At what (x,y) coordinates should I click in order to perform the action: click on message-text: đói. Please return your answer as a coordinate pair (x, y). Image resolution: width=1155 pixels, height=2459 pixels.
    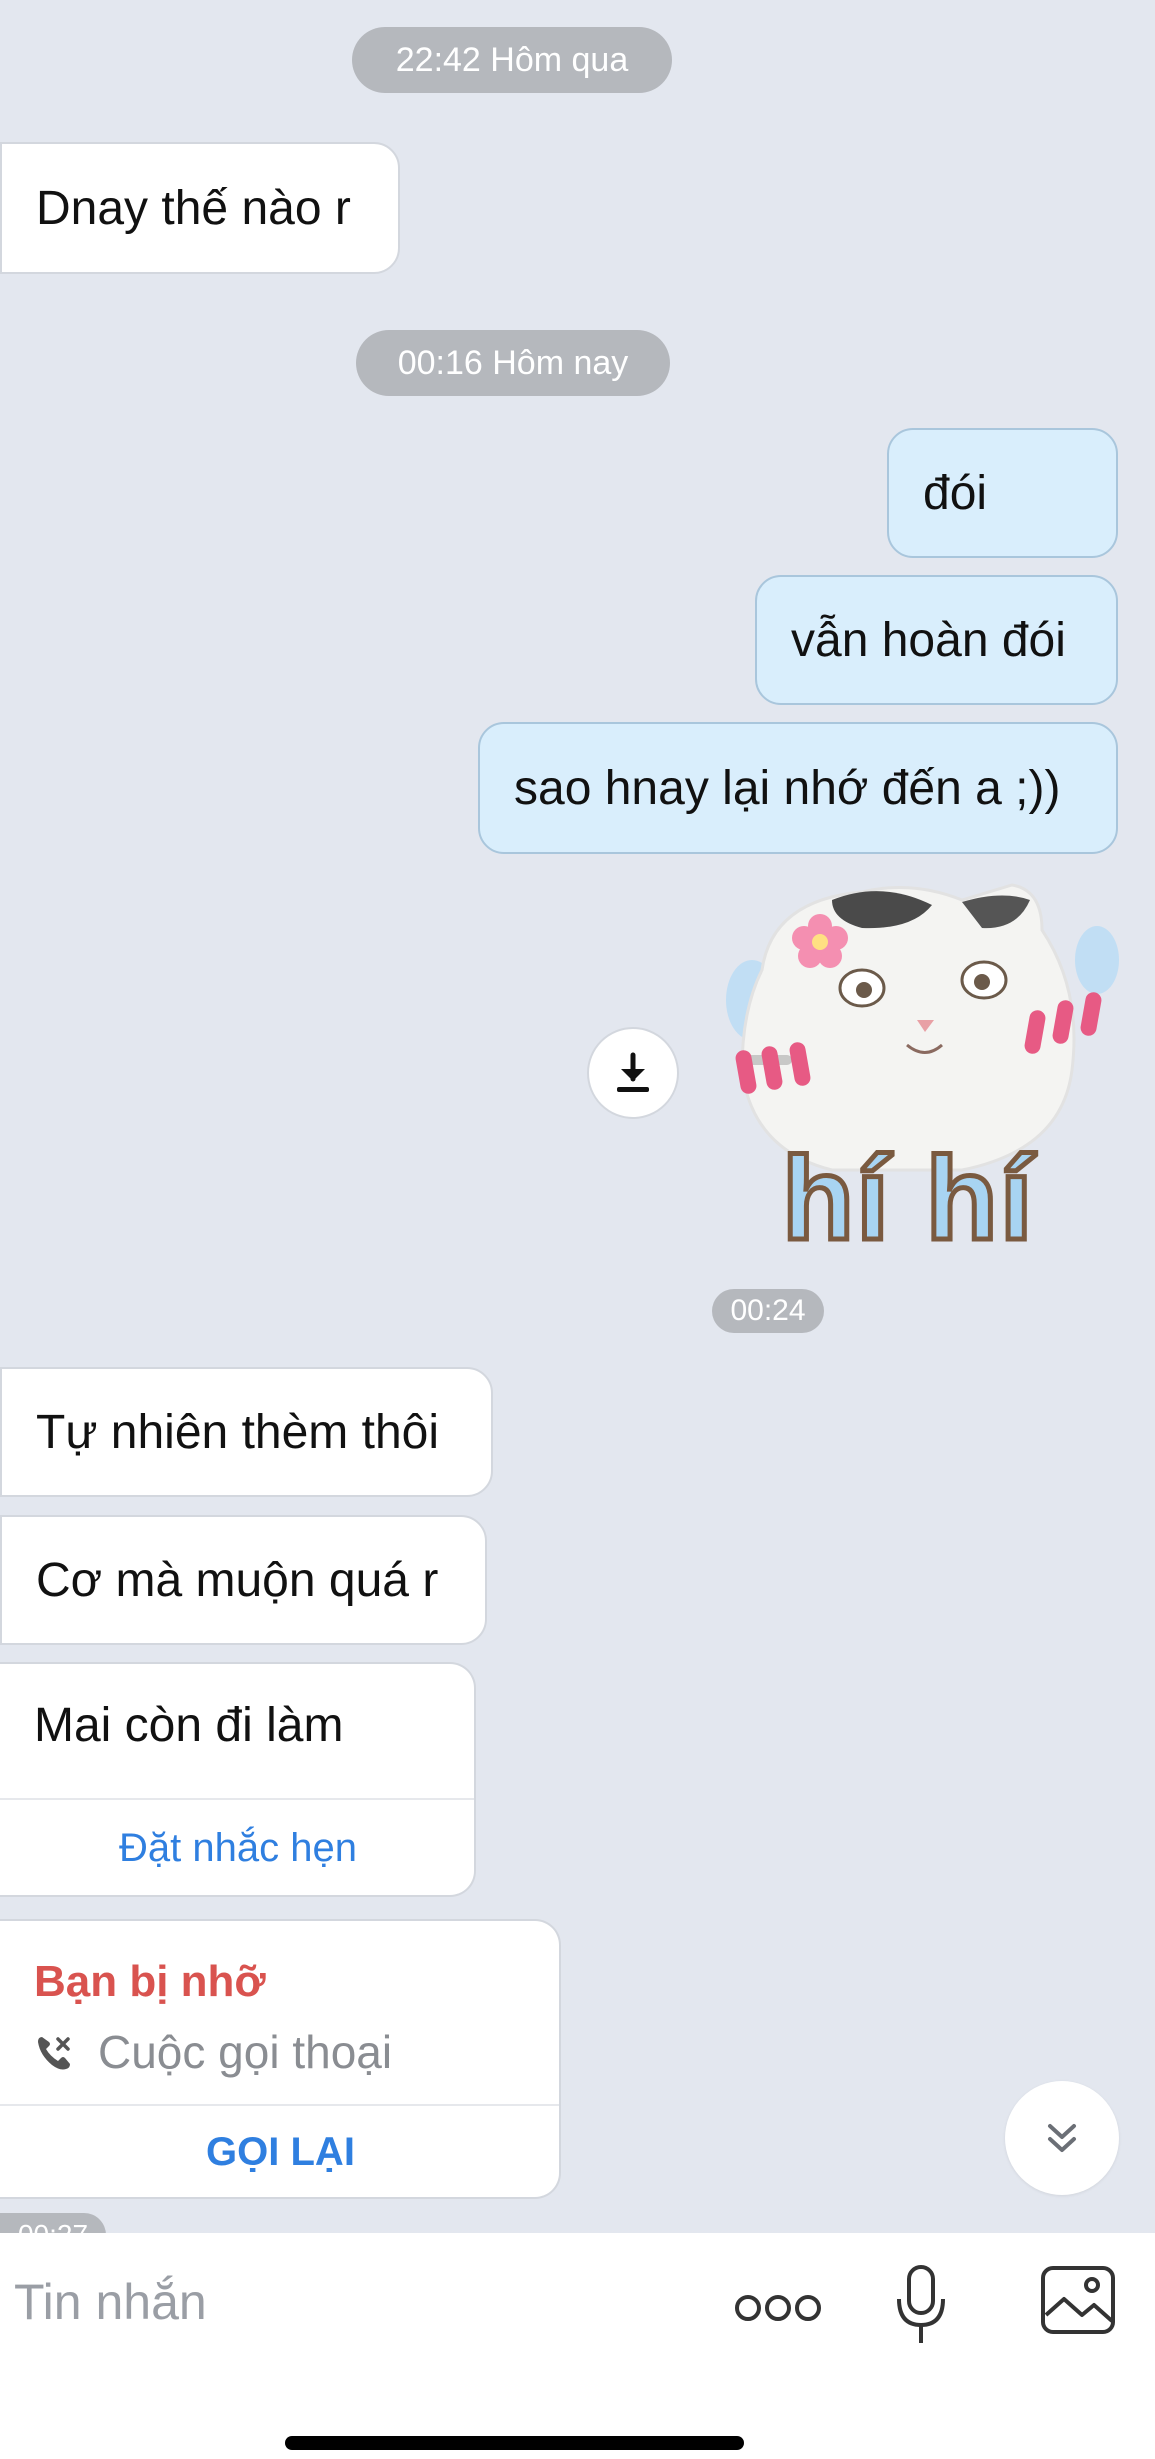
    Looking at the image, I should click on (955, 493).